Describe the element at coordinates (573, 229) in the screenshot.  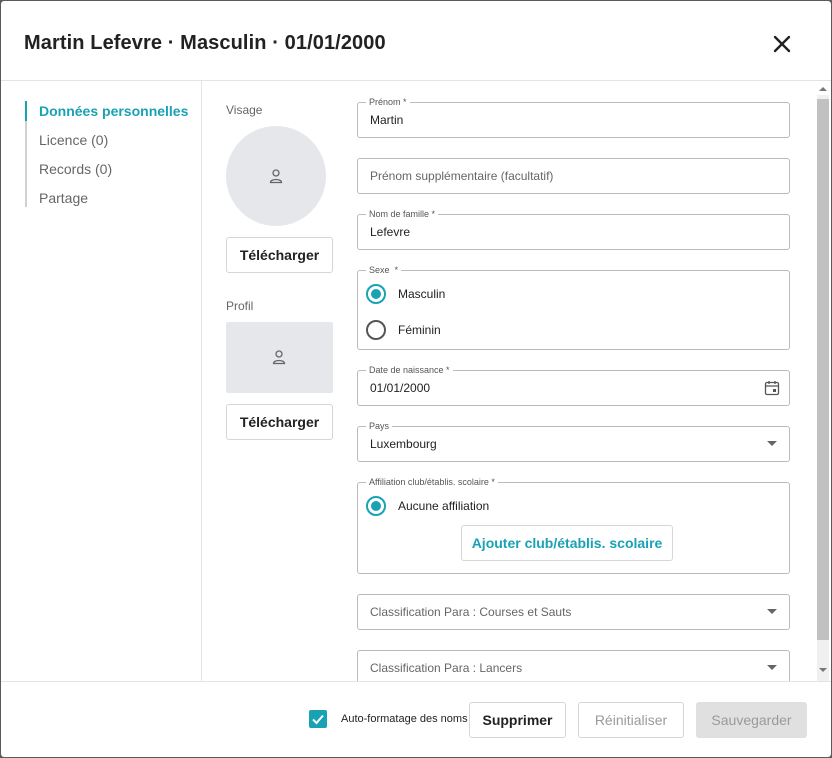
I see `nom-field: Nom de famille * Lefevre` at that location.